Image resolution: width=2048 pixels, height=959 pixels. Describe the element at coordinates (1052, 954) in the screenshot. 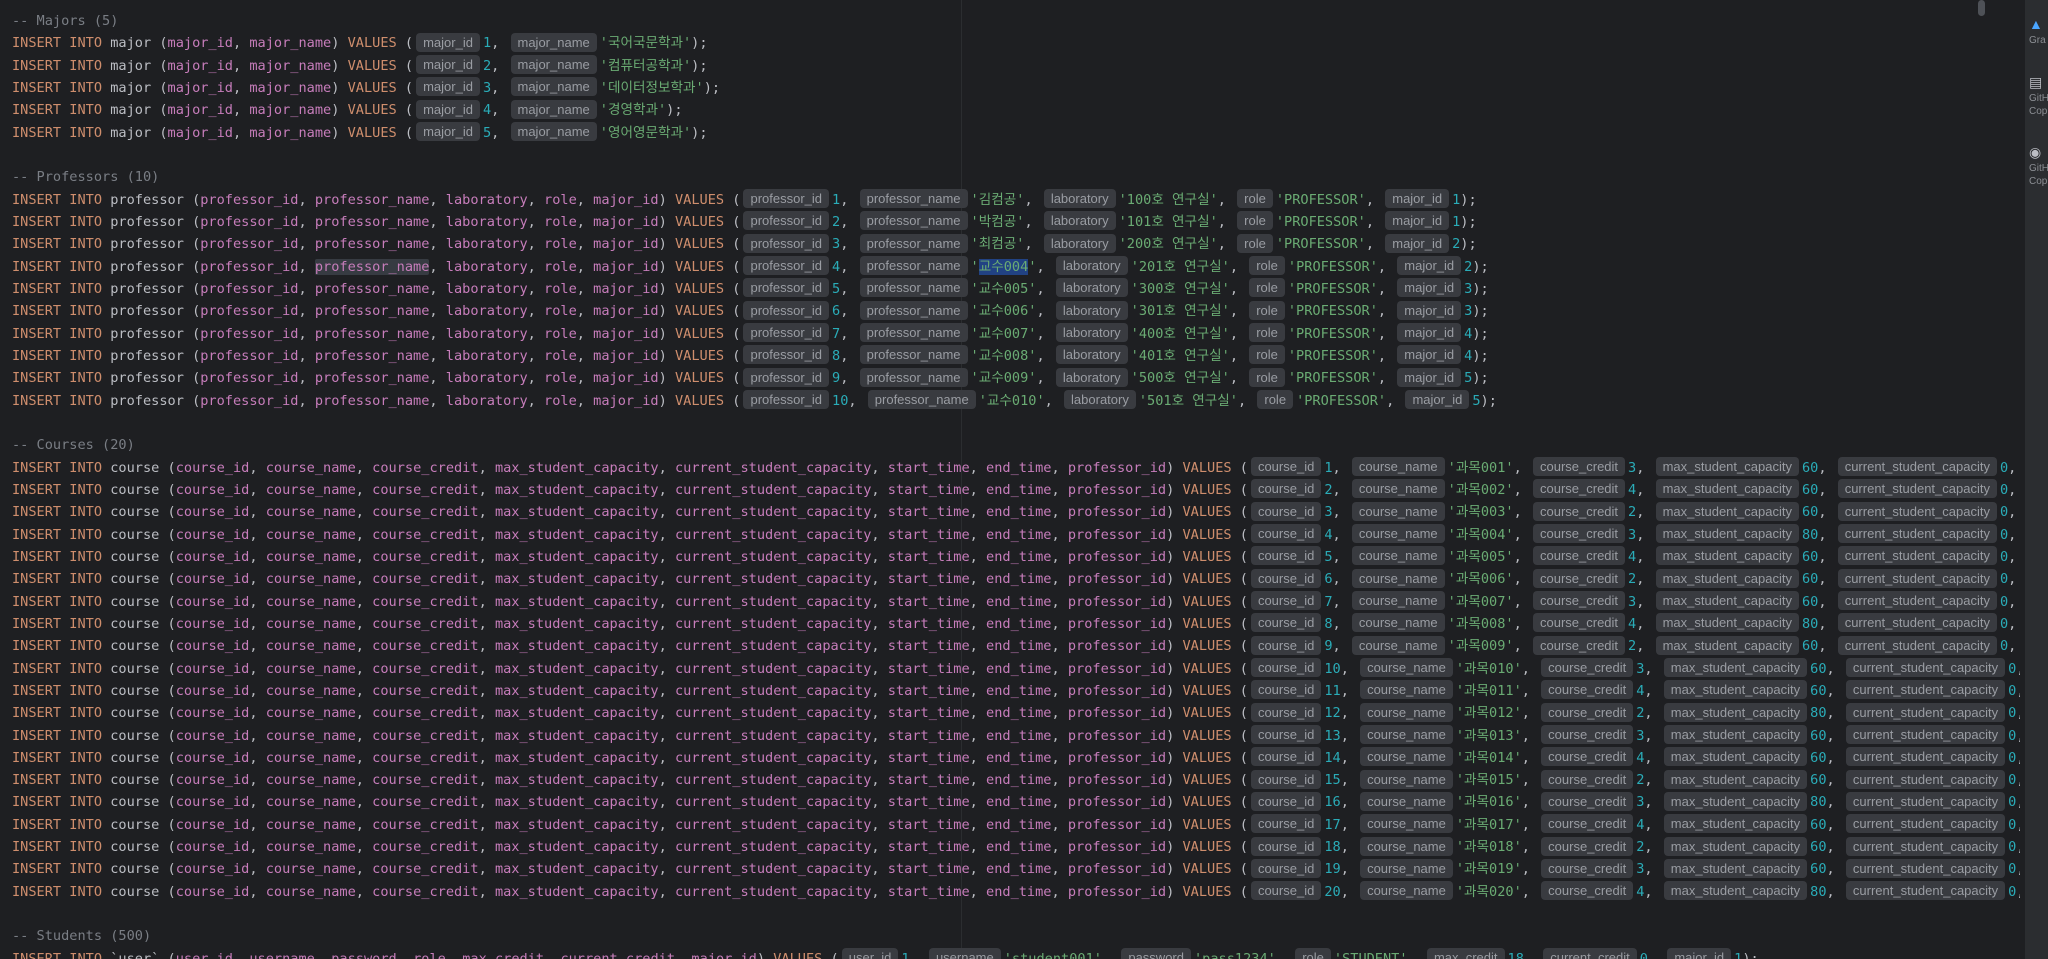

I see `sql-value: 'student001'` at that location.